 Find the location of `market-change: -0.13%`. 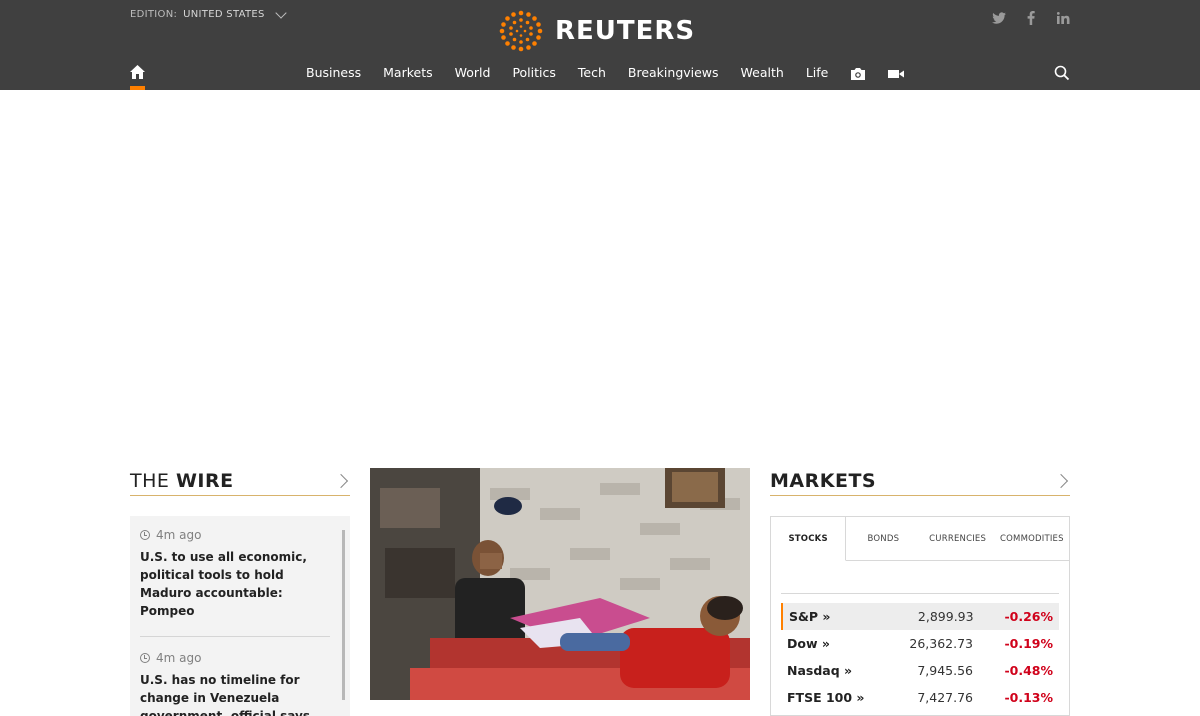

market-change: -0.13% is located at coordinates (1028, 697).